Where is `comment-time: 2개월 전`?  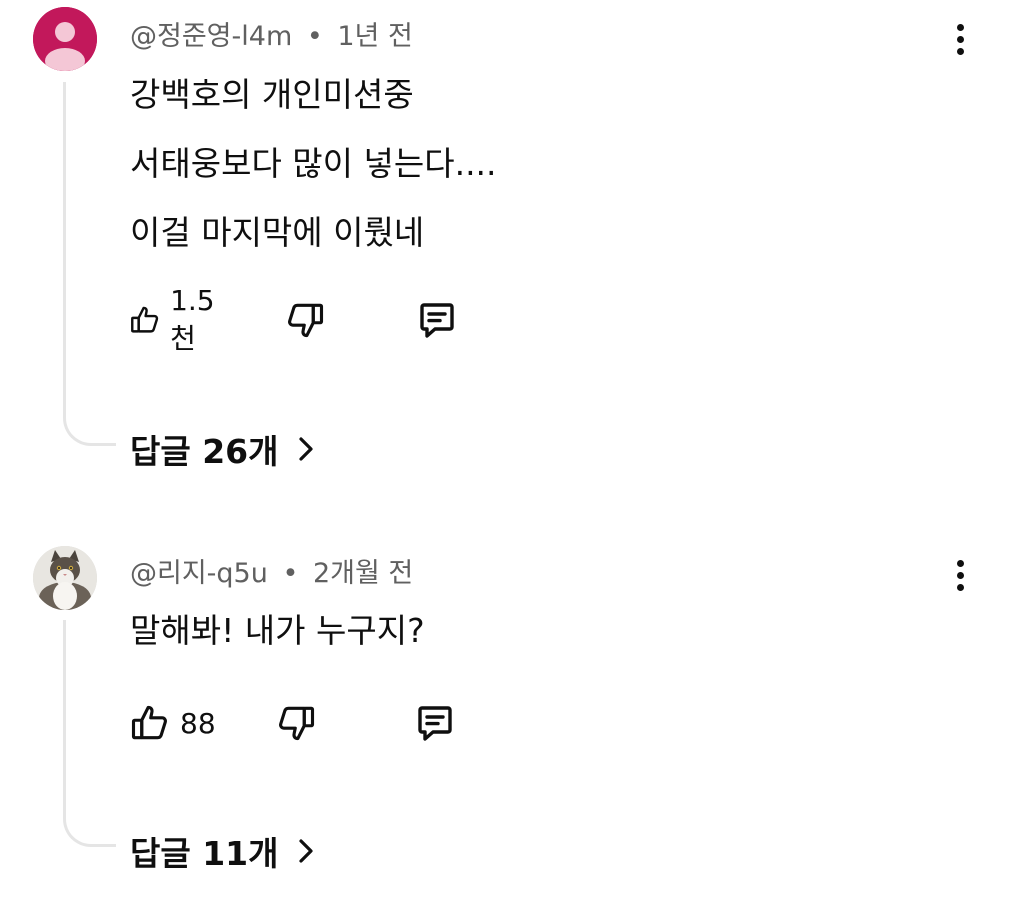
comment-time: 2개월 전 is located at coordinates (363, 573).